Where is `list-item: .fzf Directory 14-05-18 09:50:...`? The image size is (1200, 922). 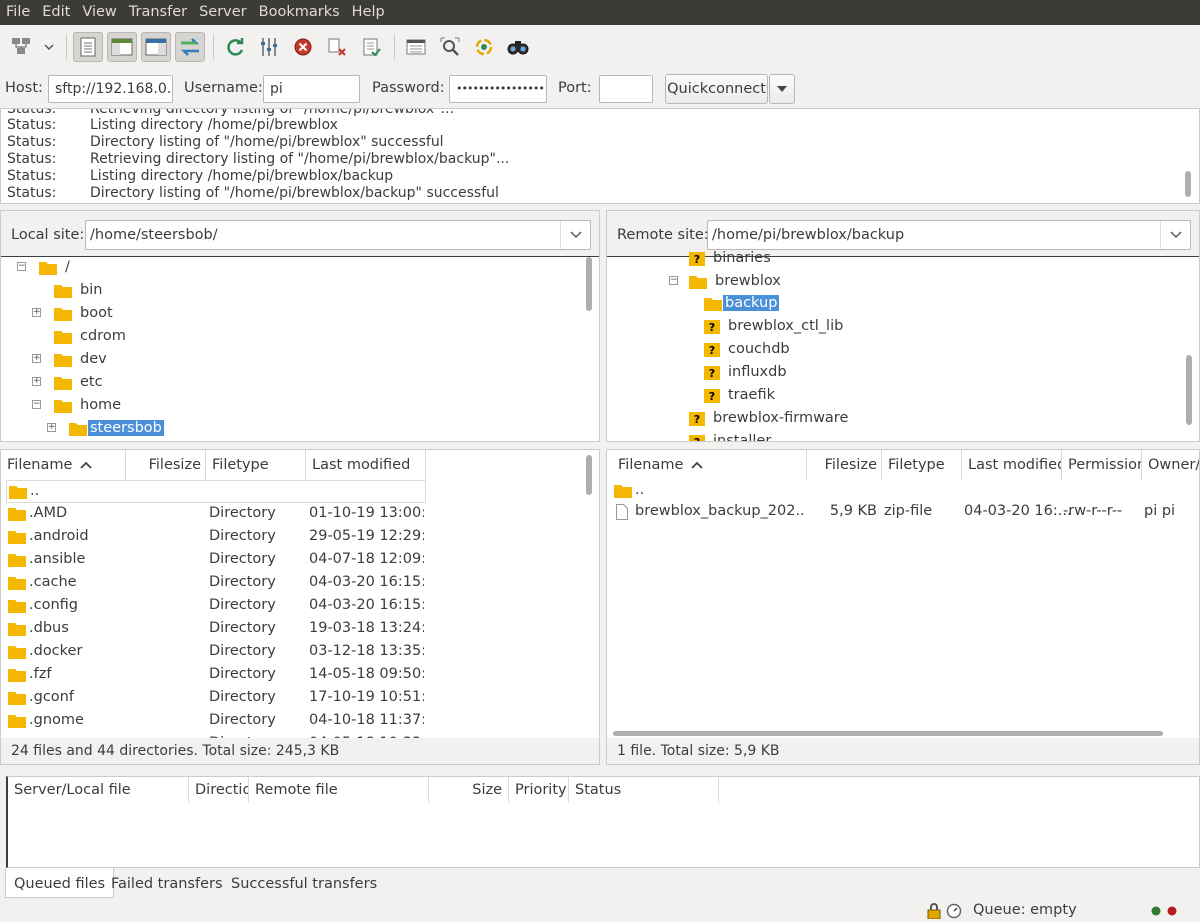
list-item: .fzf Directory 14-05-18 09:50:... is located at coordinates (216, 675).